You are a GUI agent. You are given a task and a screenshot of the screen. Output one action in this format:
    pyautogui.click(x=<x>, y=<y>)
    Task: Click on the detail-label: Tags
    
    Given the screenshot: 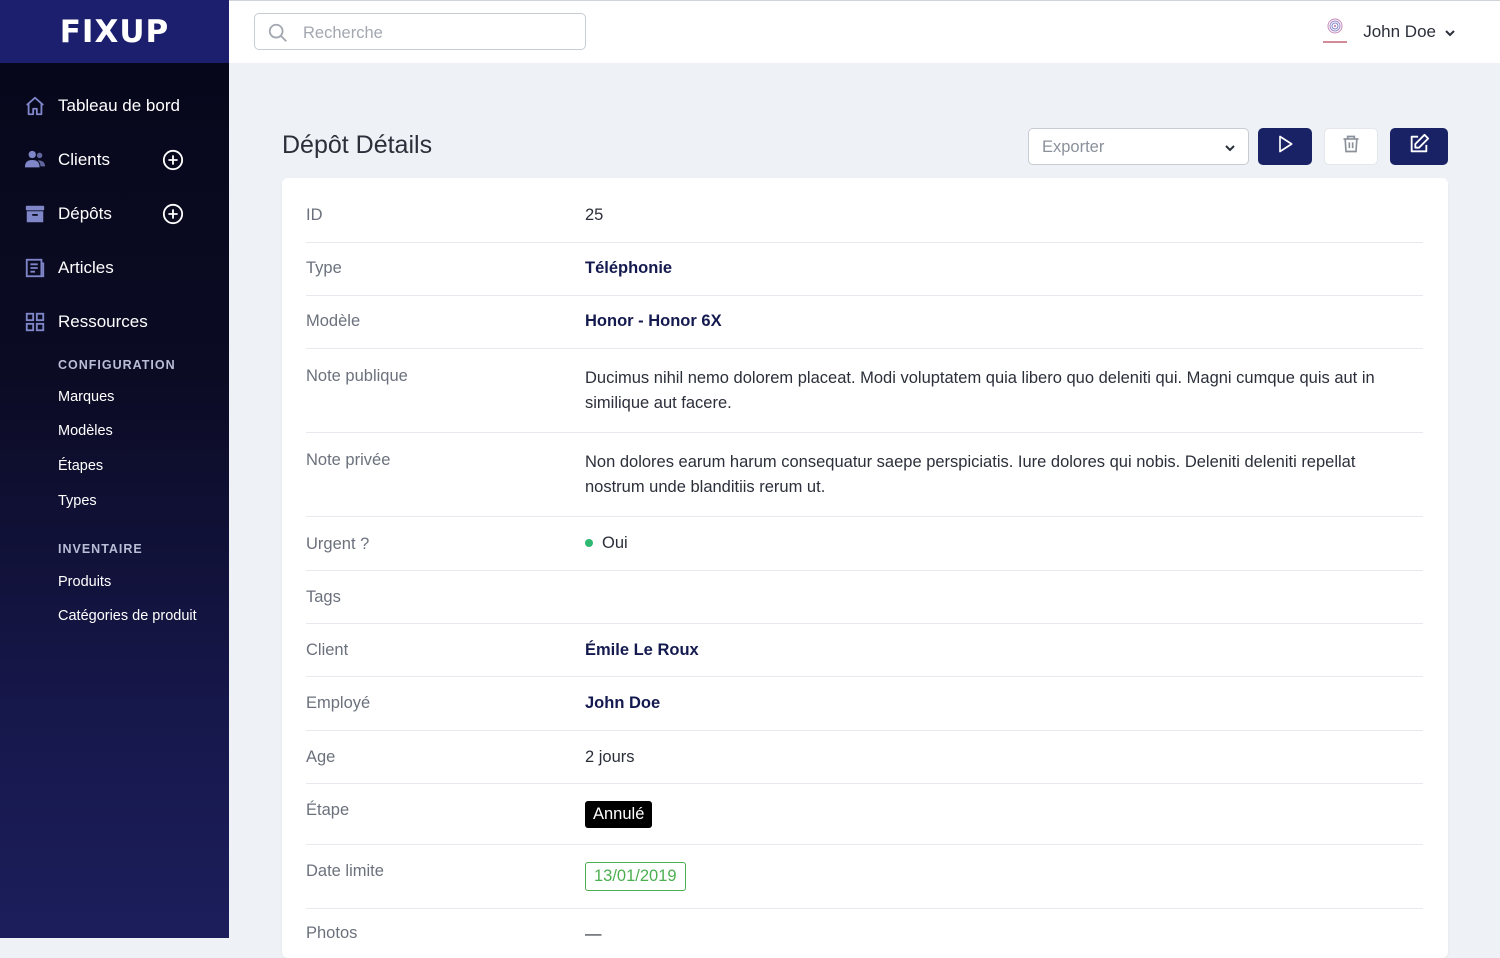 What is the action you would take?
    pyautogui.click(x=323, y=597)
    